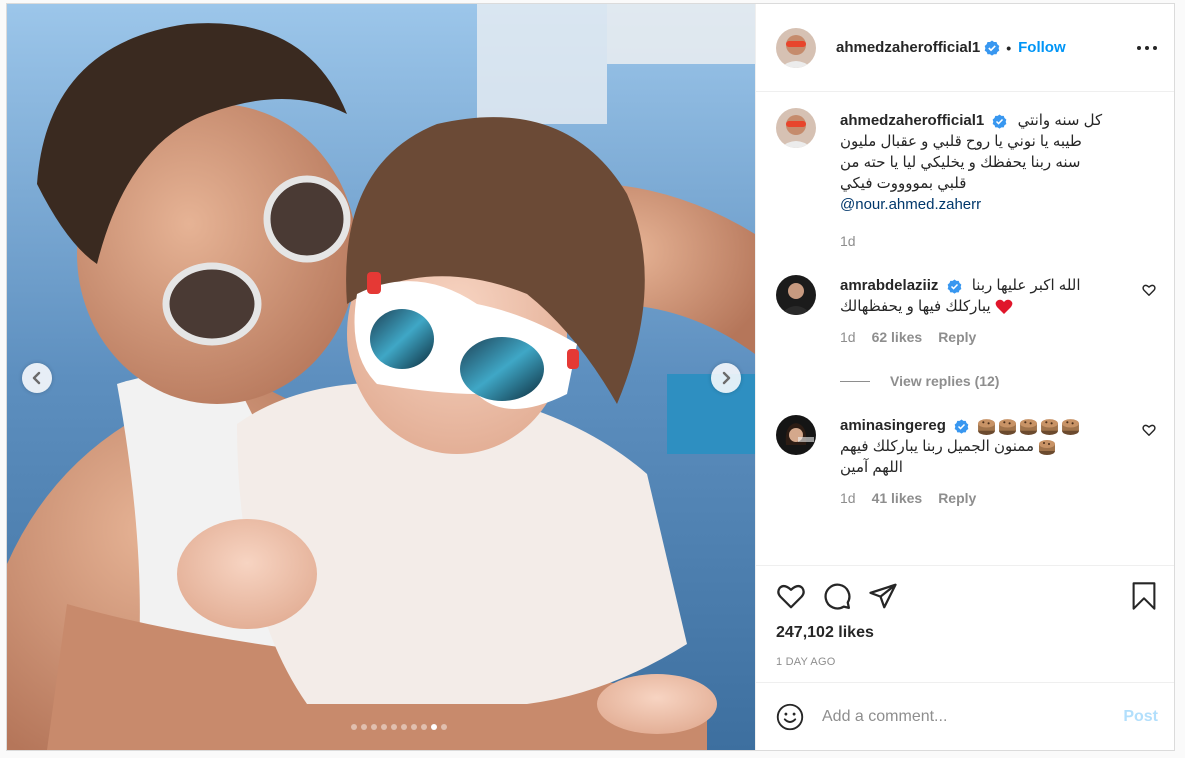 The image size is (1185, 758). I want to click on comment-text-line: اللهم آمين, so click(871, 467).